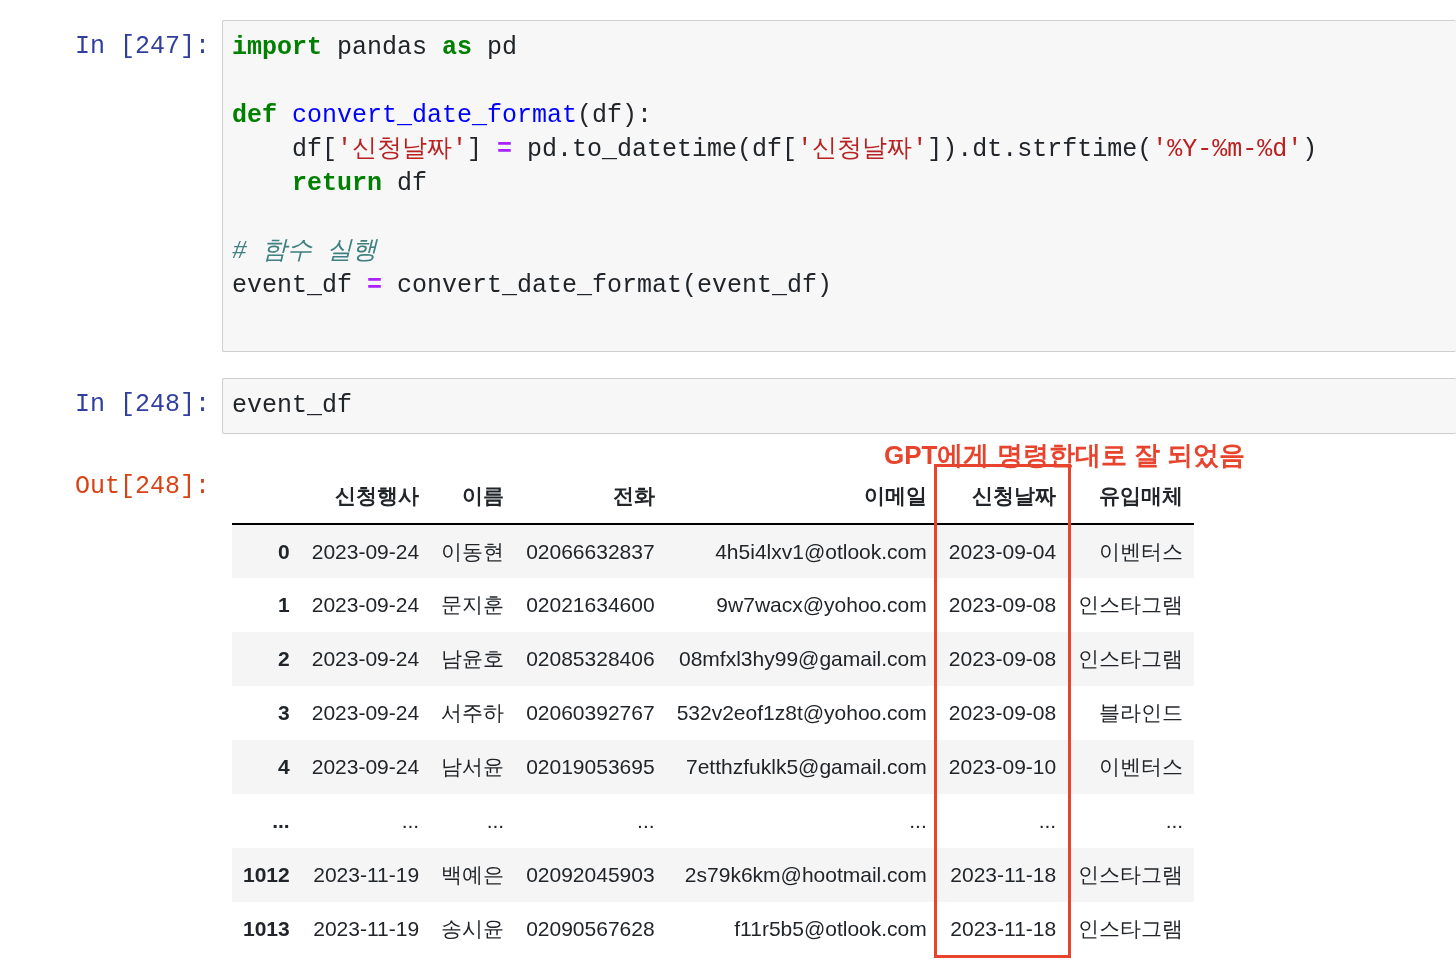 Image resolution: width=1456 pixels, height=966 pixels. Describe the element at coordinates (266, 659) in the screenshot. I see `row-index: 2` at that location.